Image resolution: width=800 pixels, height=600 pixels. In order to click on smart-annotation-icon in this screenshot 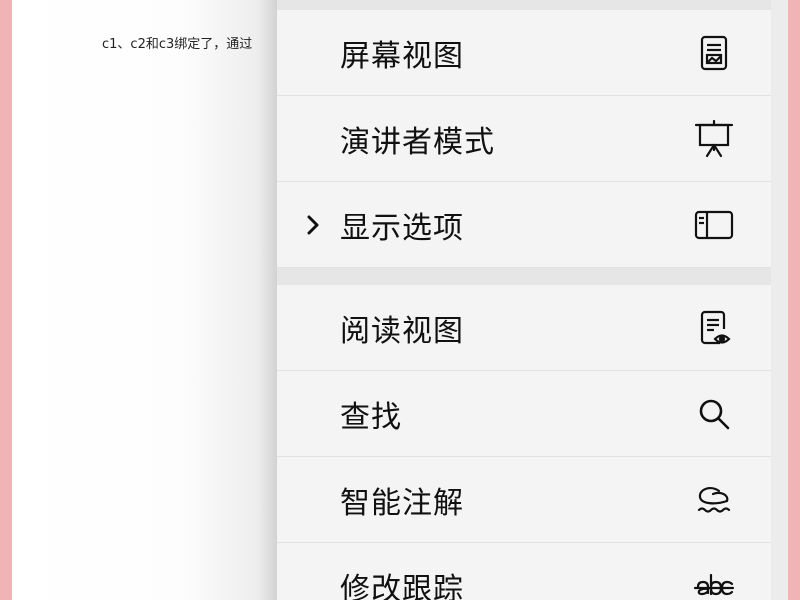, I will do `click(714, 500)`.